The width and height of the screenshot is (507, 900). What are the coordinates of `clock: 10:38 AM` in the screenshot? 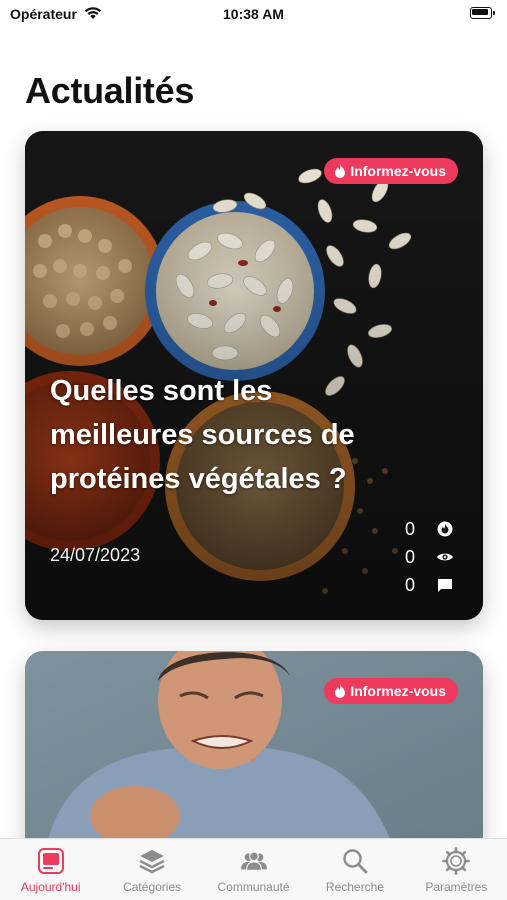 It's located at (253, 14).